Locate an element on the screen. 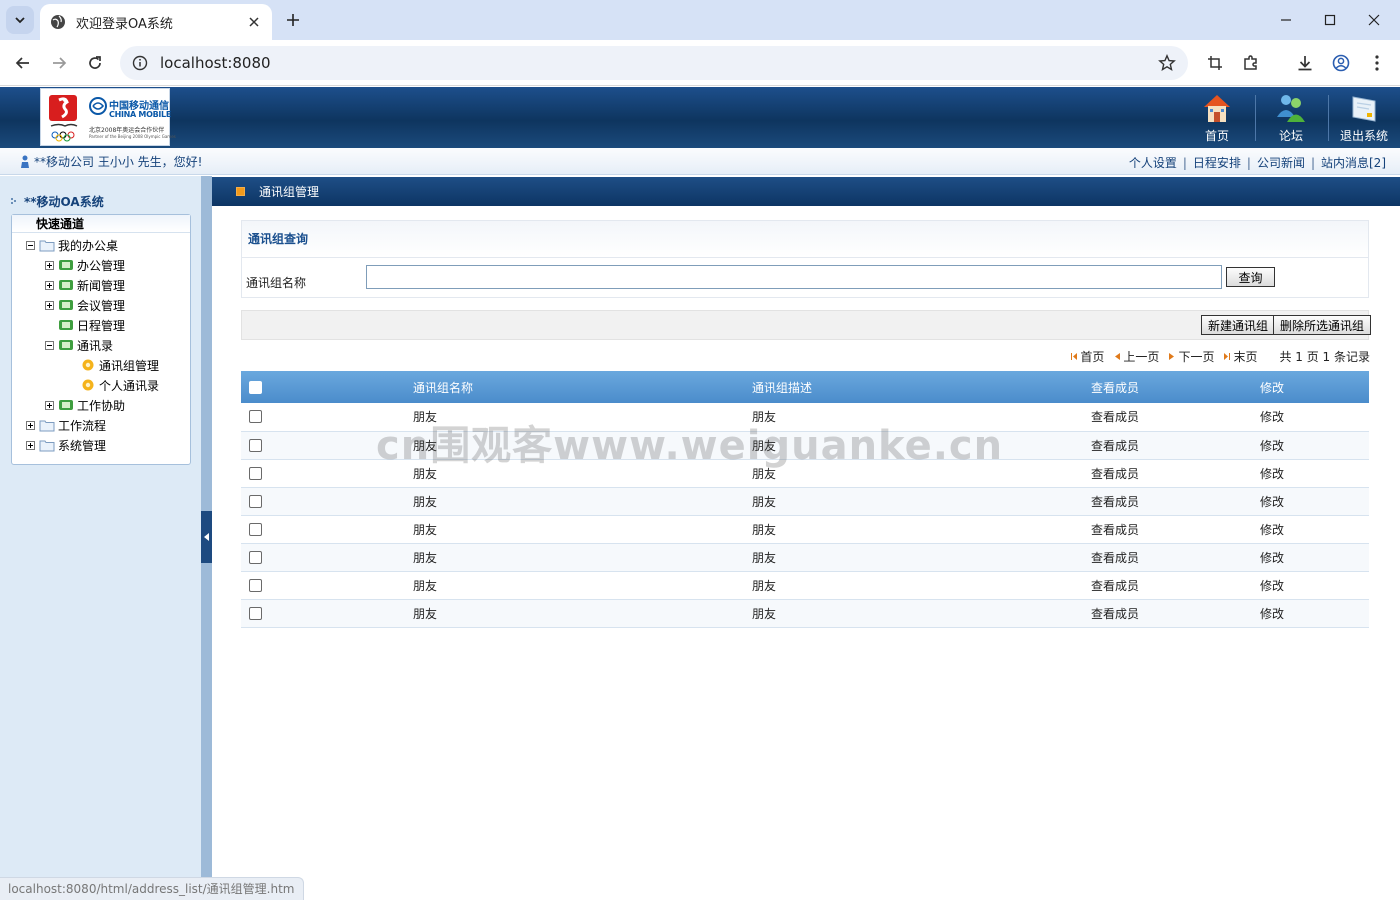 This screenshot has width=1400, height=900. tree-node-address: 通讯录 is located at coordinates (79, 345).